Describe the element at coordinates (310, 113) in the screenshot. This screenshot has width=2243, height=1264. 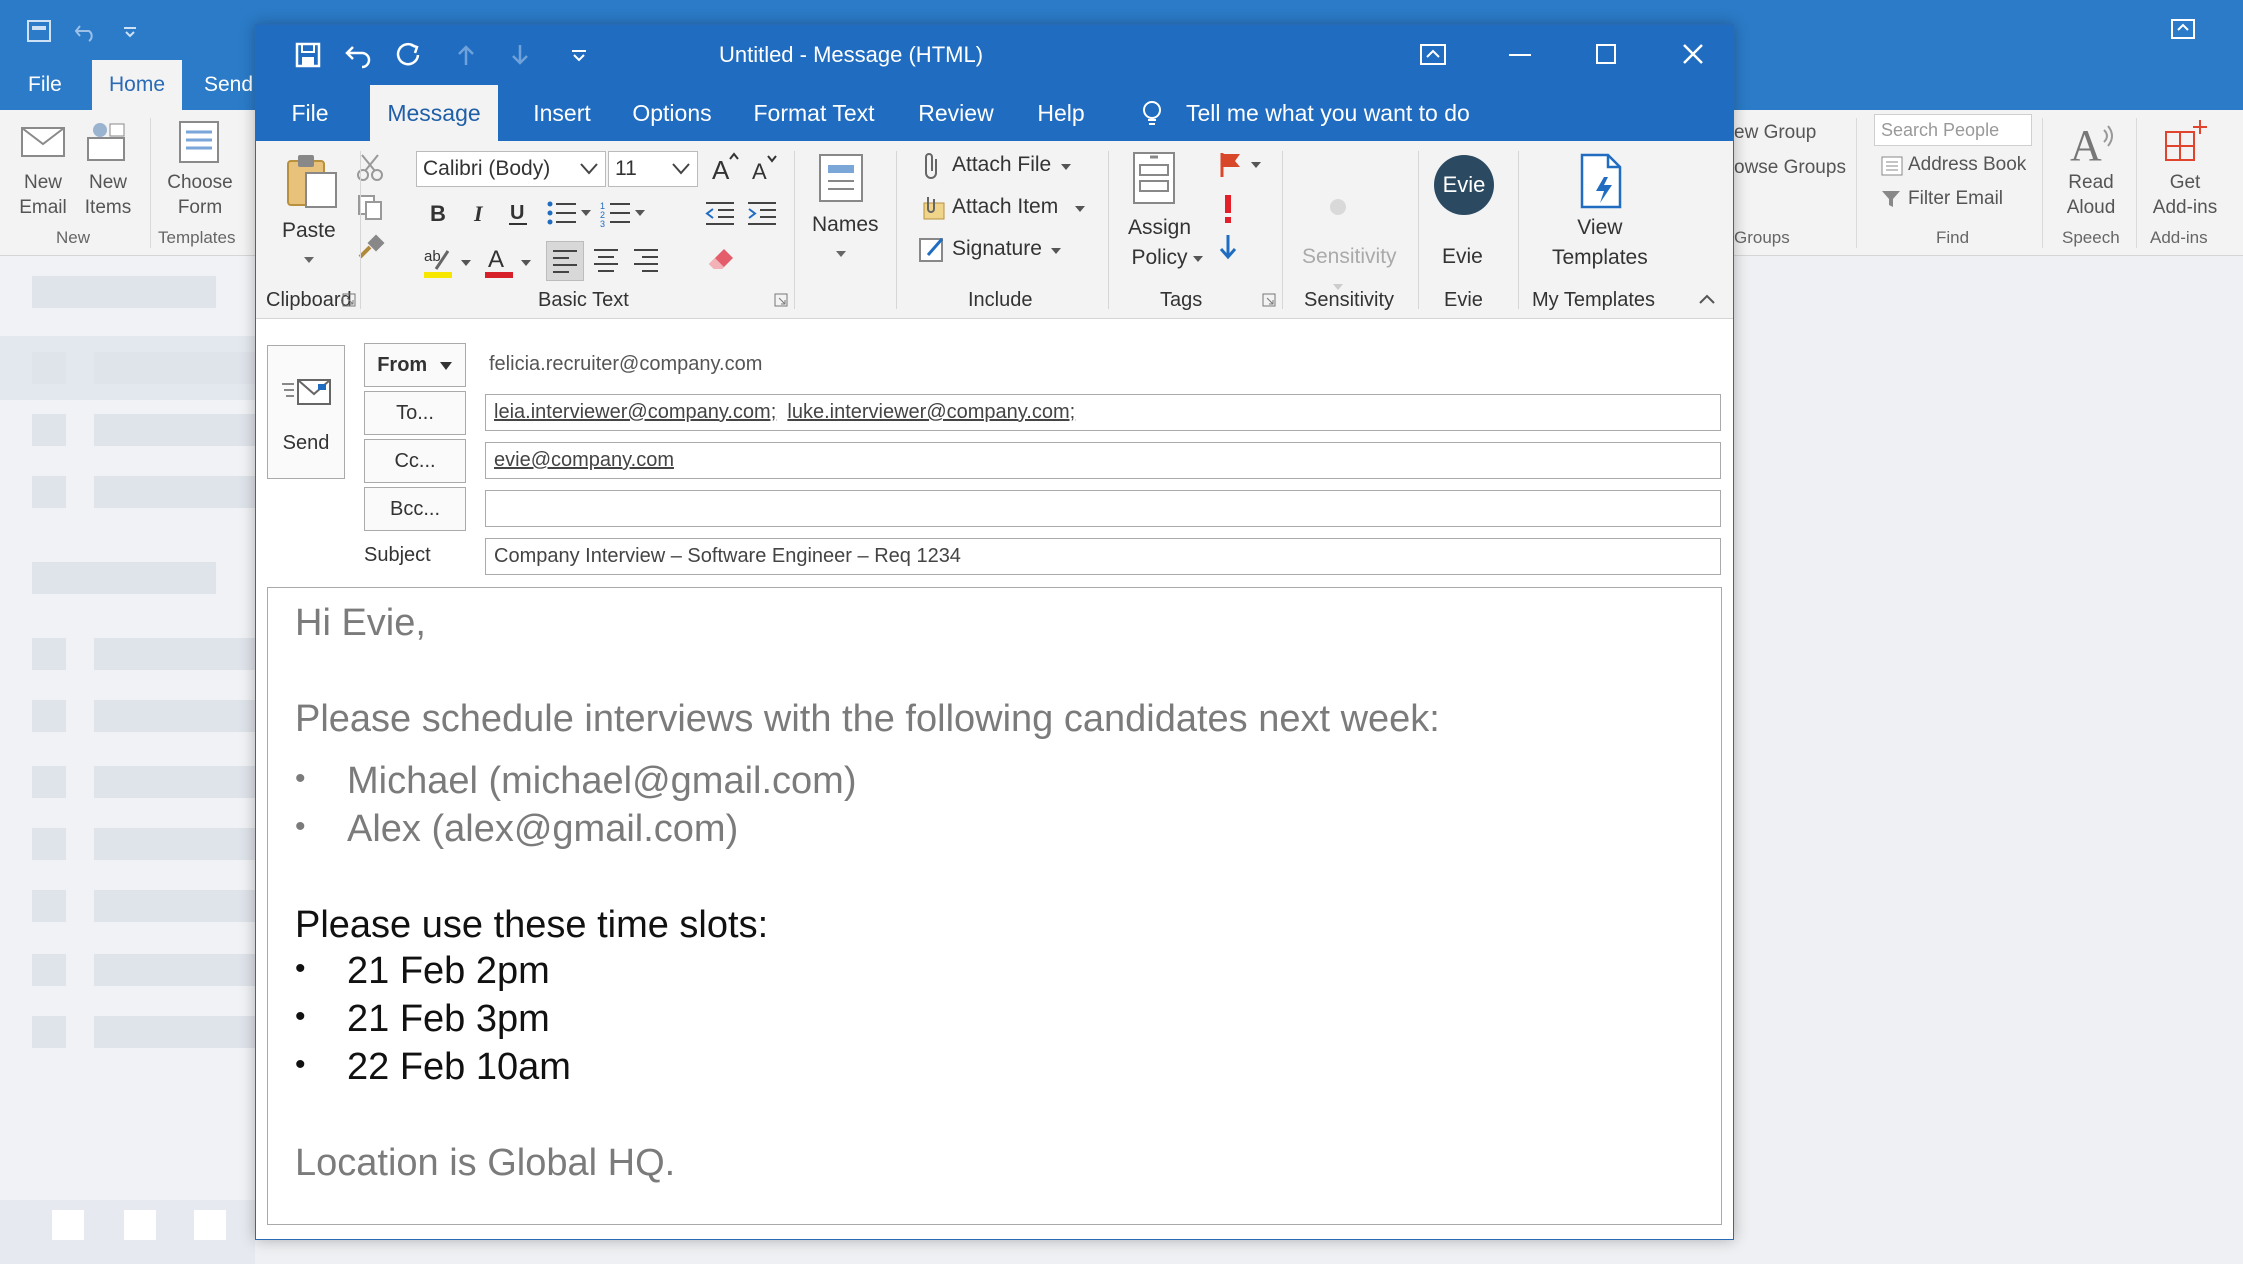
I see `tab-file: File` at that location.